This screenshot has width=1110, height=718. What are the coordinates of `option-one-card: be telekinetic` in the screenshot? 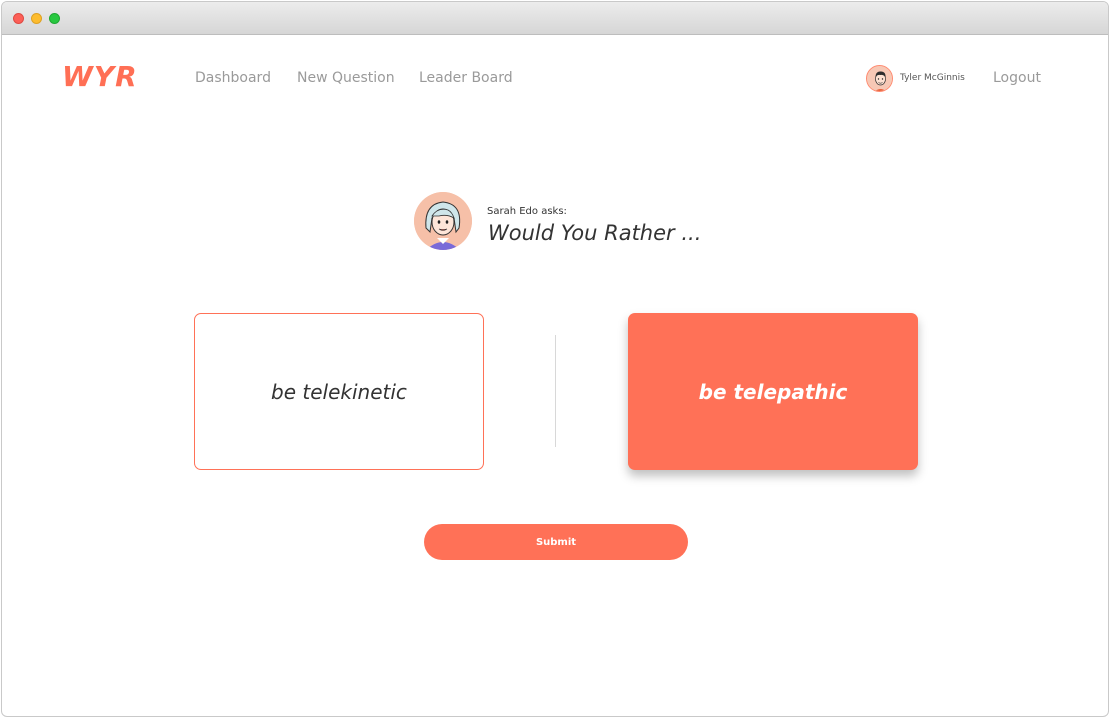 It's located at (339, 391).